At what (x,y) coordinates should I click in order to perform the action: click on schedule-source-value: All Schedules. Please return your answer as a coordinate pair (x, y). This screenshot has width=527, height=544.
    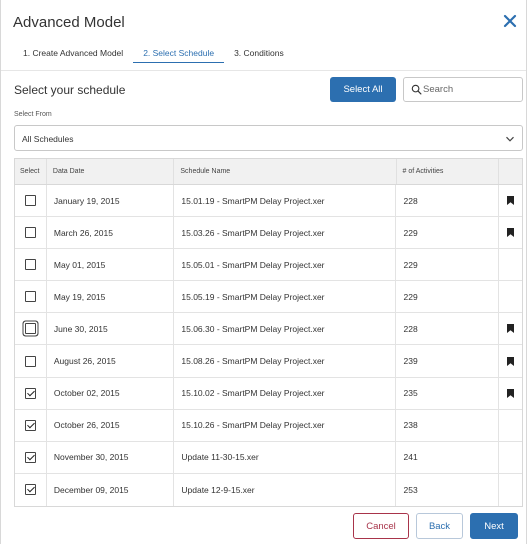
    Looking at the image, I should click on (48, 139).